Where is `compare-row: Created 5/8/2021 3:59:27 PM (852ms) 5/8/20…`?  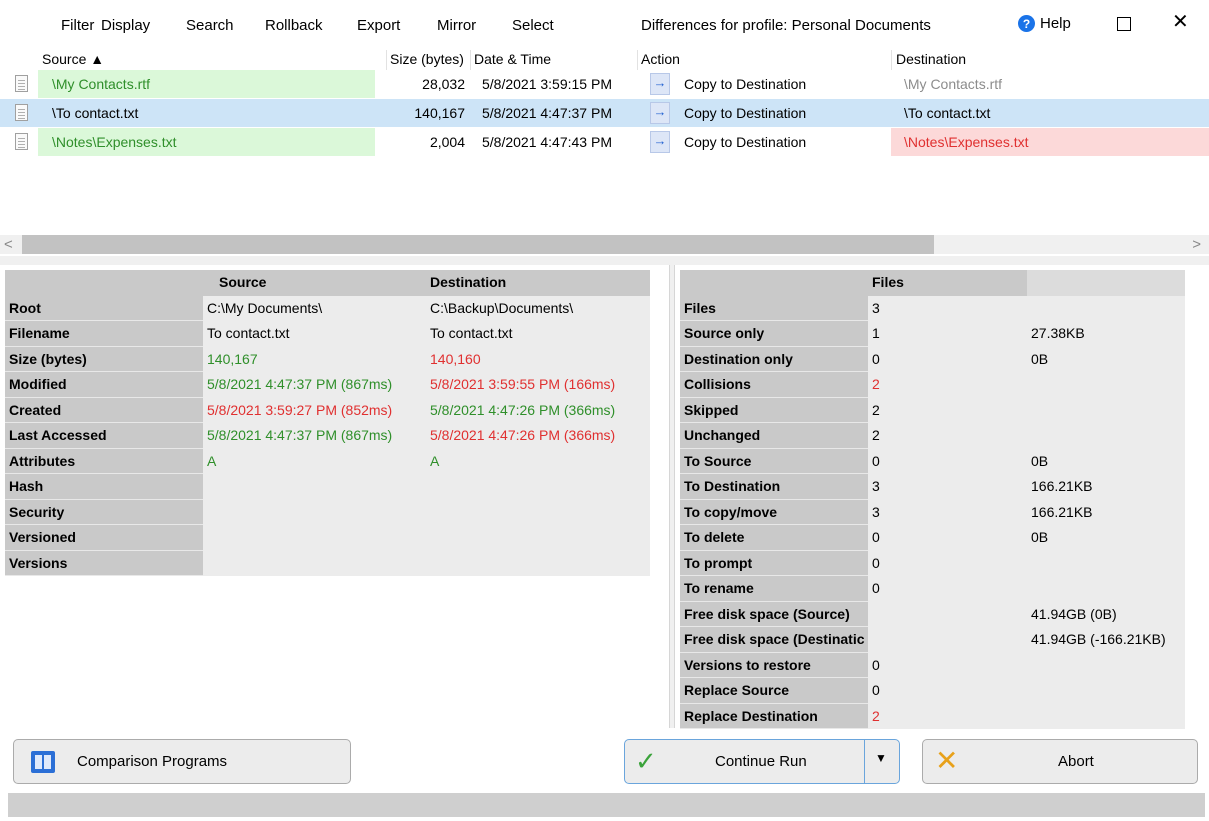 compare-row: Created 5/8/2021 3:59:27 PM (852ms) 5/8/20… is located at coordinates (327, 410).